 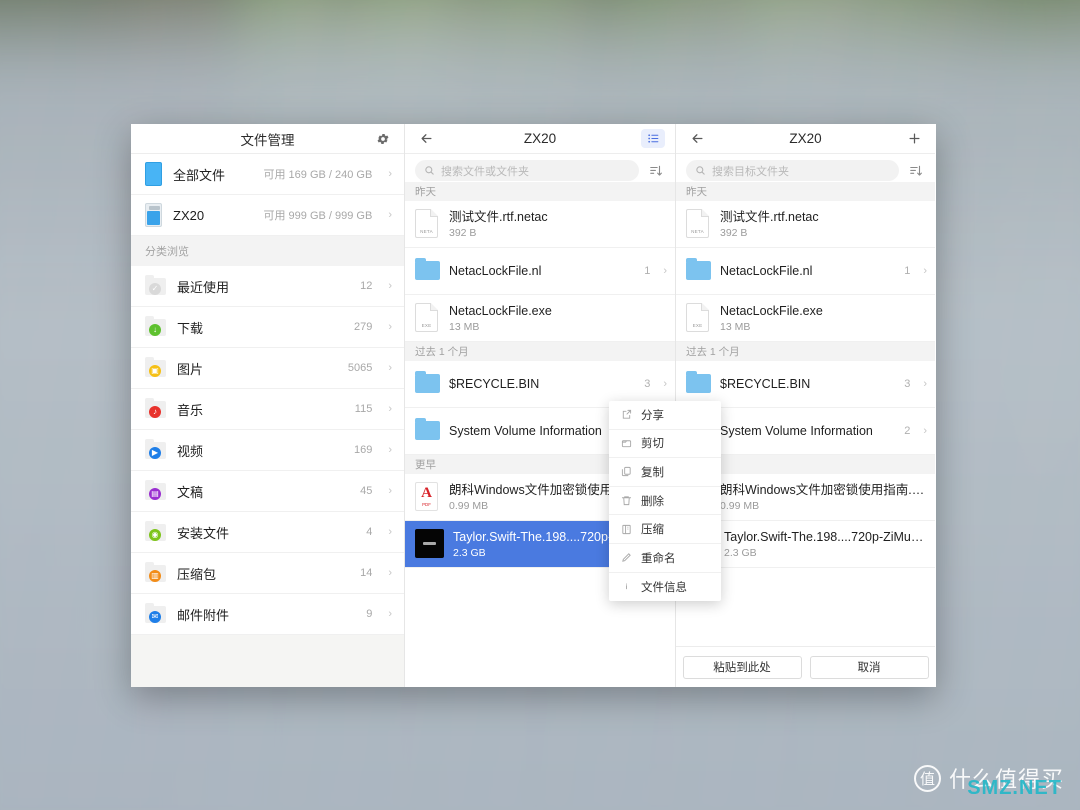 What do you see at coordinates (734, 233) in the screenshot?
I see `file-size: 392 B` at bounding box center [734, 233].